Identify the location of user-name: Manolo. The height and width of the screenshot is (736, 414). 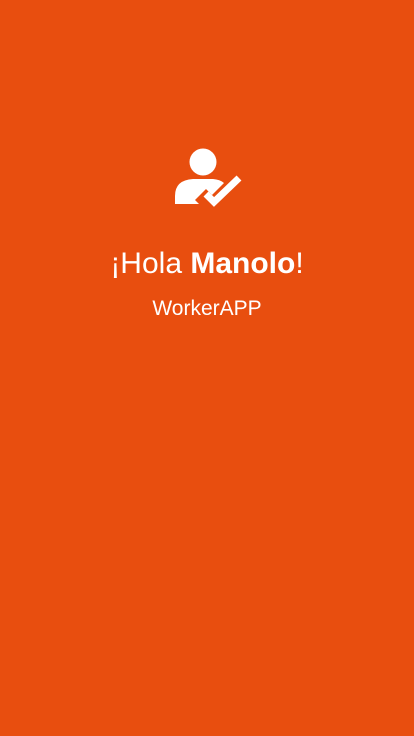
(243, 263).